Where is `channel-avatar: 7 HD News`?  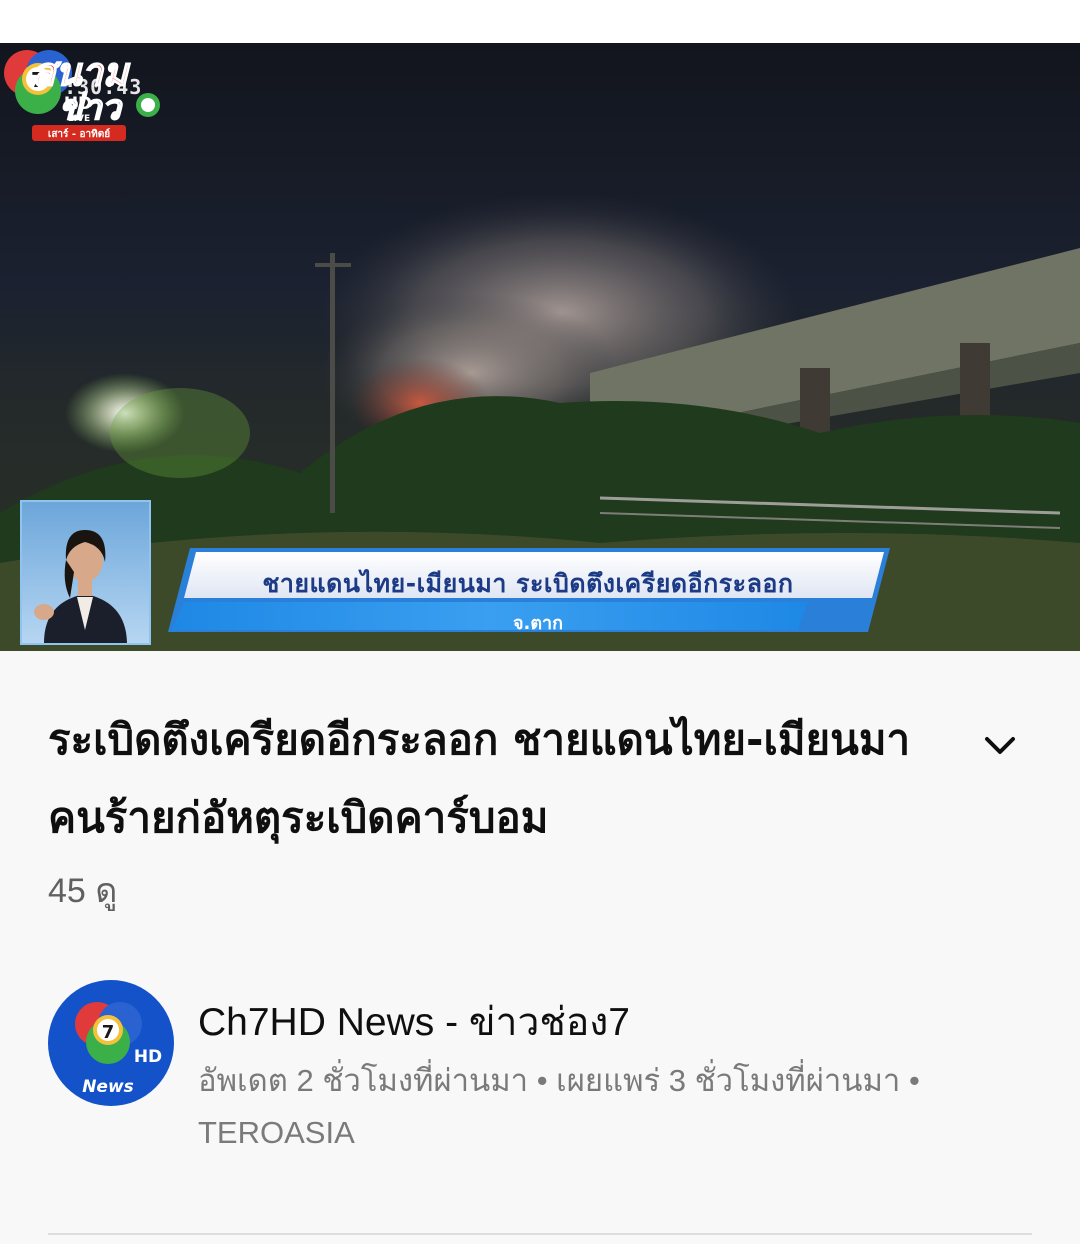 channel-avatar: 7 HD News is located at coordinates (111, 1043).